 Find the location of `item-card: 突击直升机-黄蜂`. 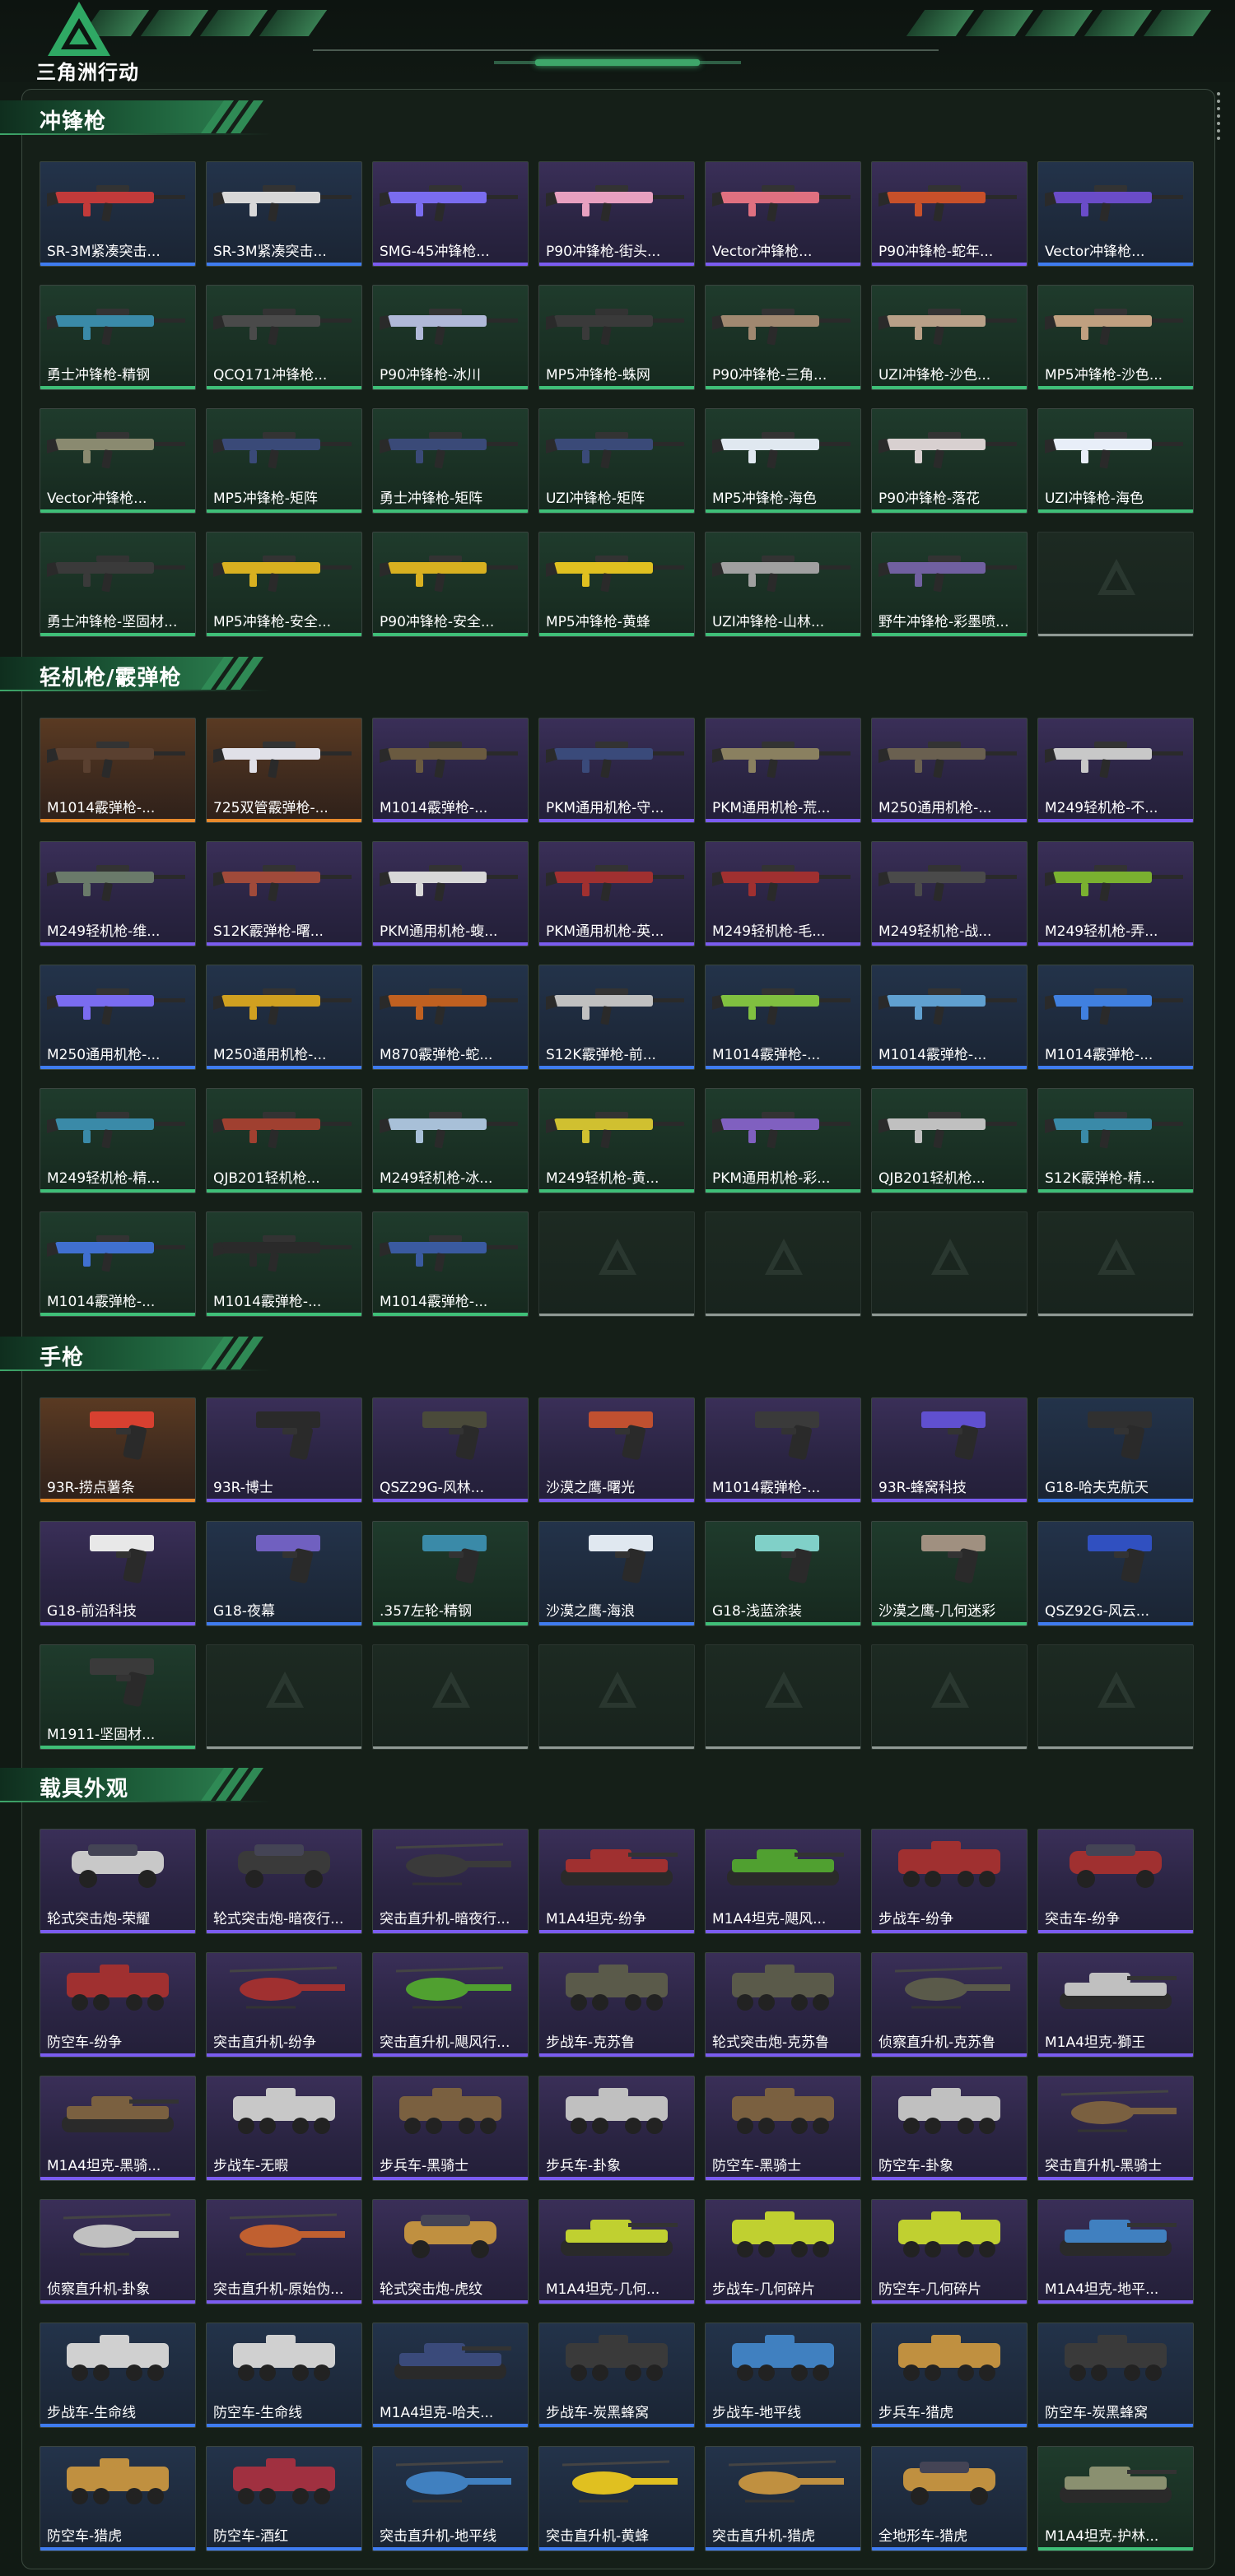

item-card: 突击直升机-黄蜂 is located at coordinates (616, 2498).